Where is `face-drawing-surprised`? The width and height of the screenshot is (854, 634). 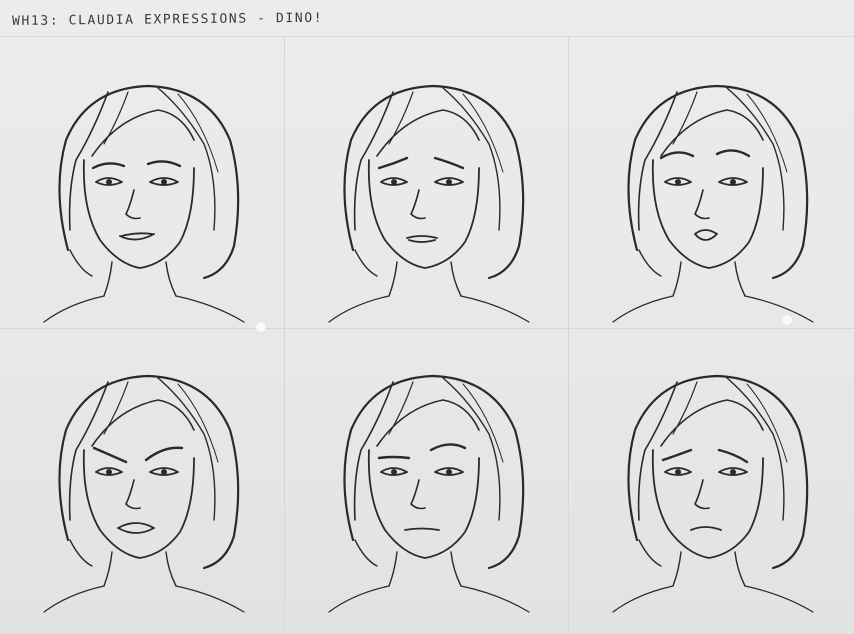 face-drawing-surprised is located at coordinates (713, 203).